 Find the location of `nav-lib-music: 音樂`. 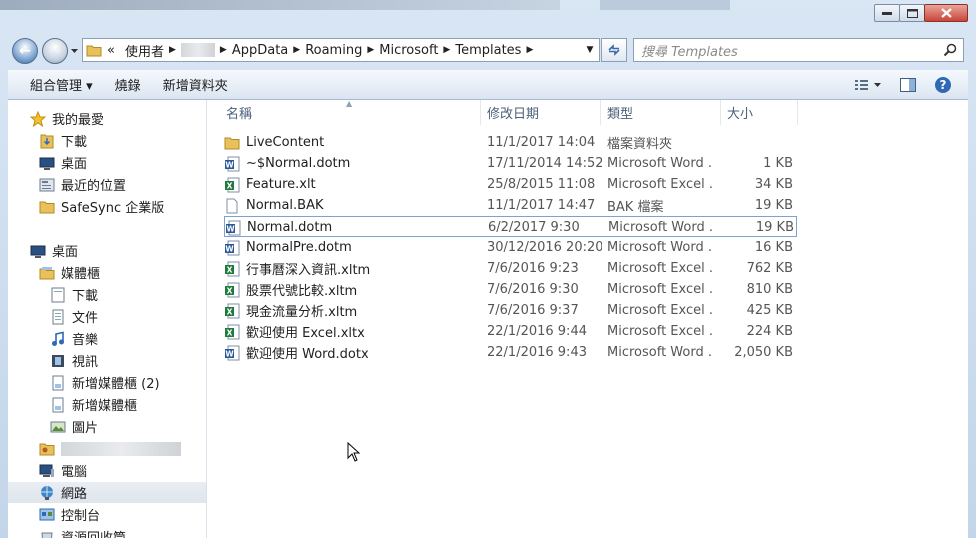

nav-lib-music: 音樂 is located at coordinates (74, 338).